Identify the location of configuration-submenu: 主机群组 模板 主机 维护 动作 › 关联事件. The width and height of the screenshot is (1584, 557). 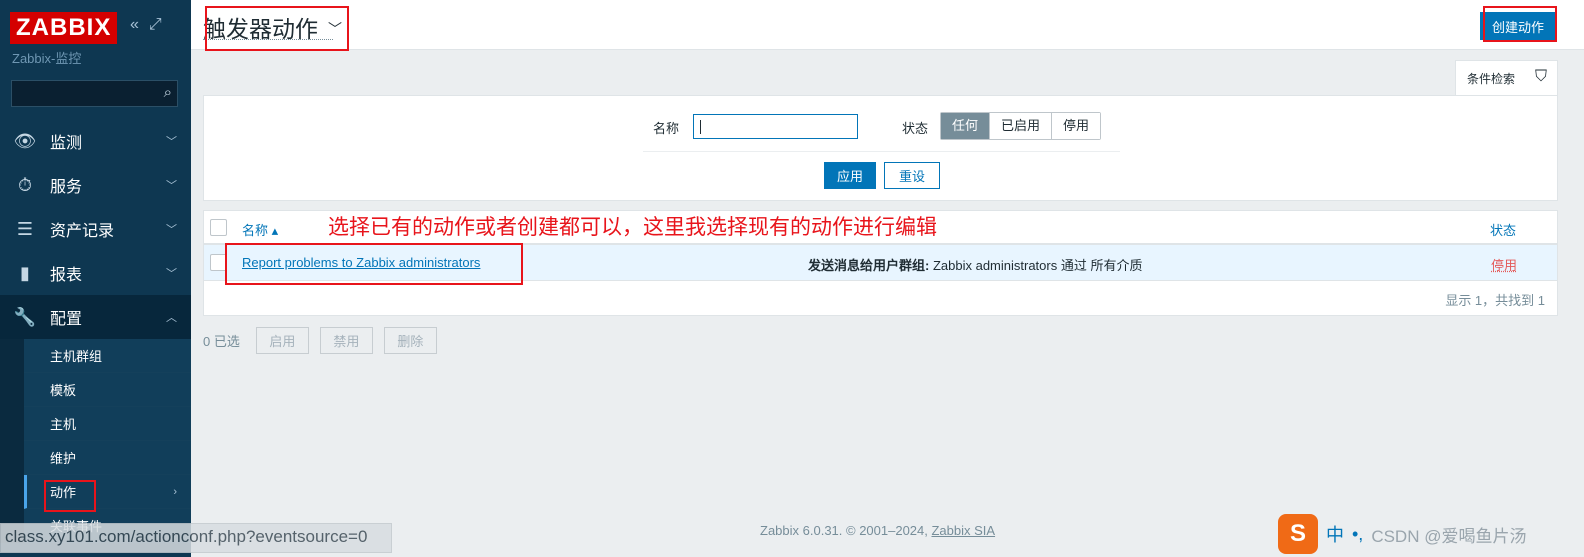
(95, 441).